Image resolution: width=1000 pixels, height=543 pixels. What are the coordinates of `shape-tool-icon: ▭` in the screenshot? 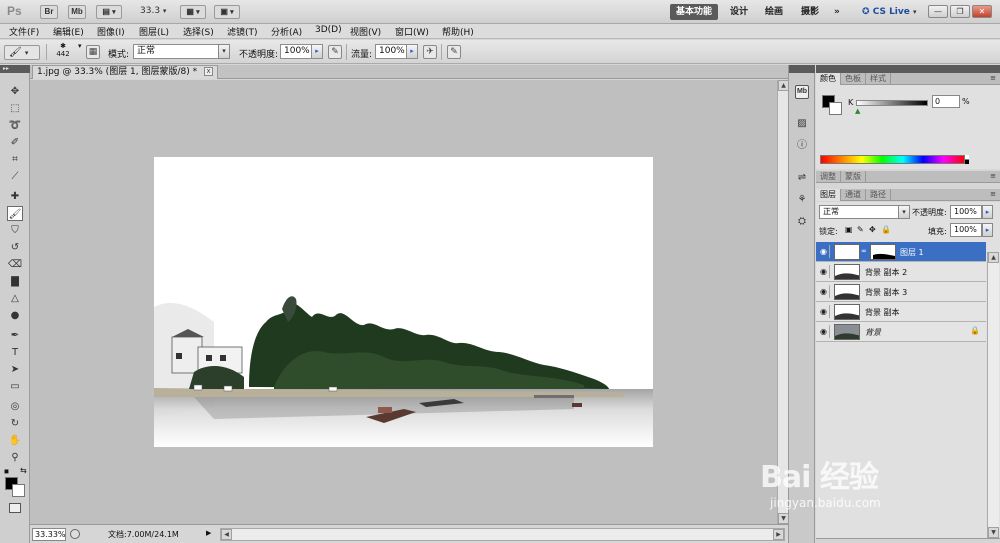 It's located at (15, 386).